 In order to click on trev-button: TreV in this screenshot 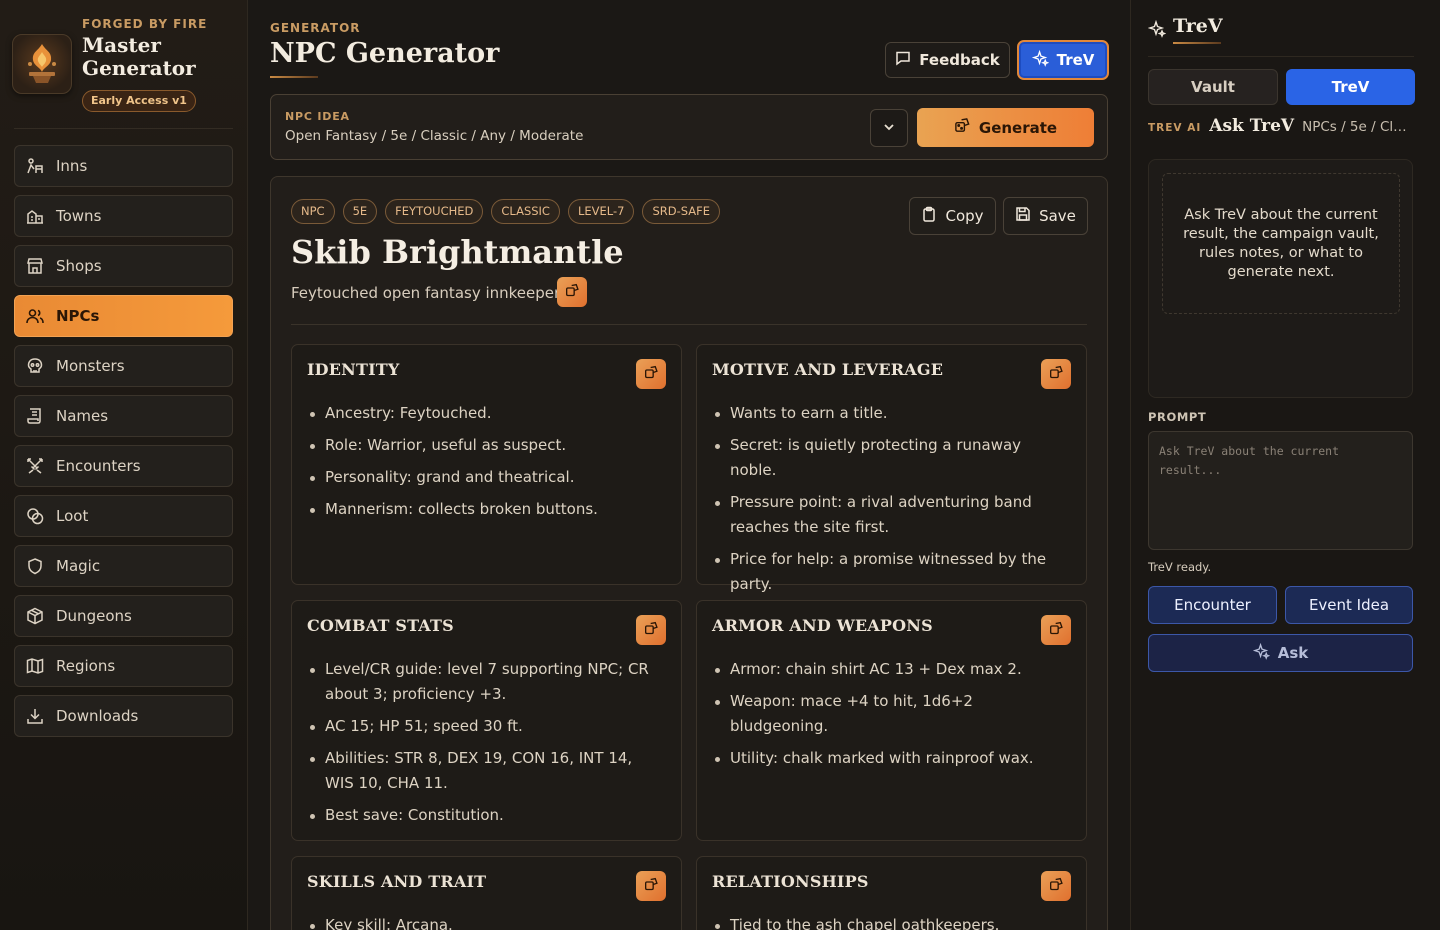, I will do `click(1063, 60)`.